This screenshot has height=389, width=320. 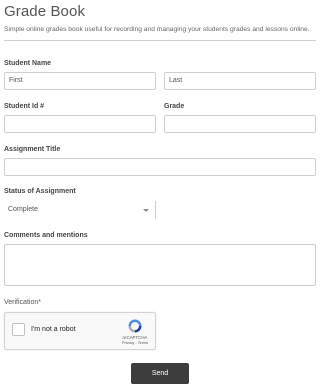 I want to click on first-name-input: First, so click(x=80, y=81).